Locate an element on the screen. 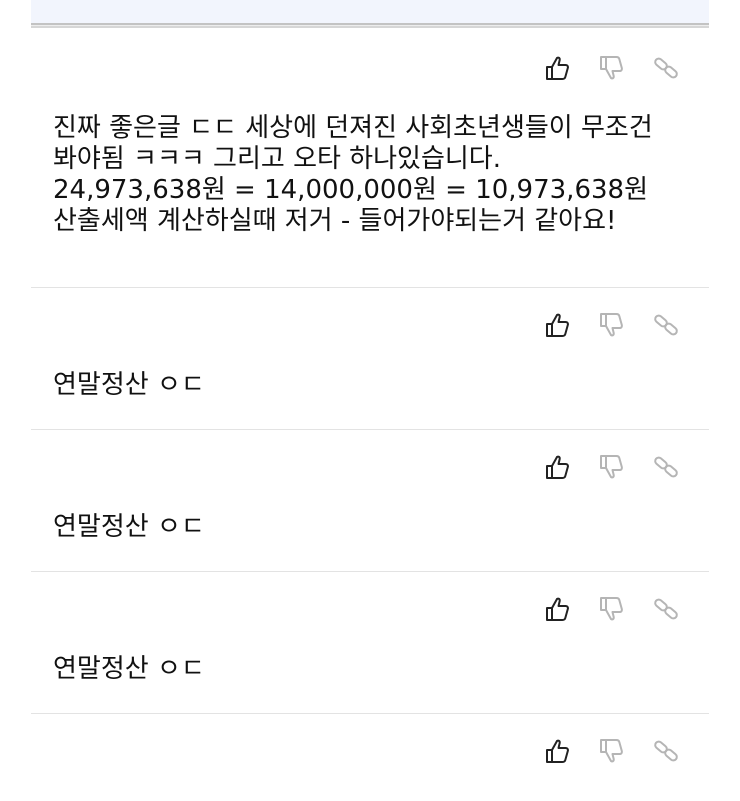 This screenshot has height=801, width=740. comment-item is located at coordinates (370, 767).